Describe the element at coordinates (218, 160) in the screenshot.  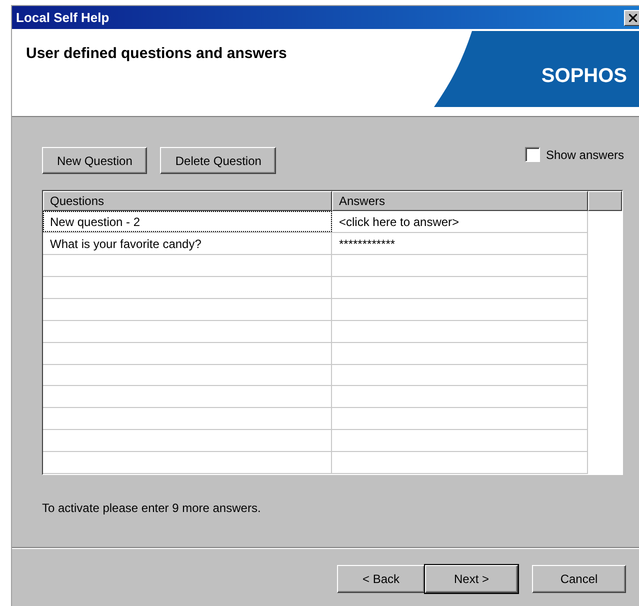
I see `delete-question-button: Delete Question` at that location.